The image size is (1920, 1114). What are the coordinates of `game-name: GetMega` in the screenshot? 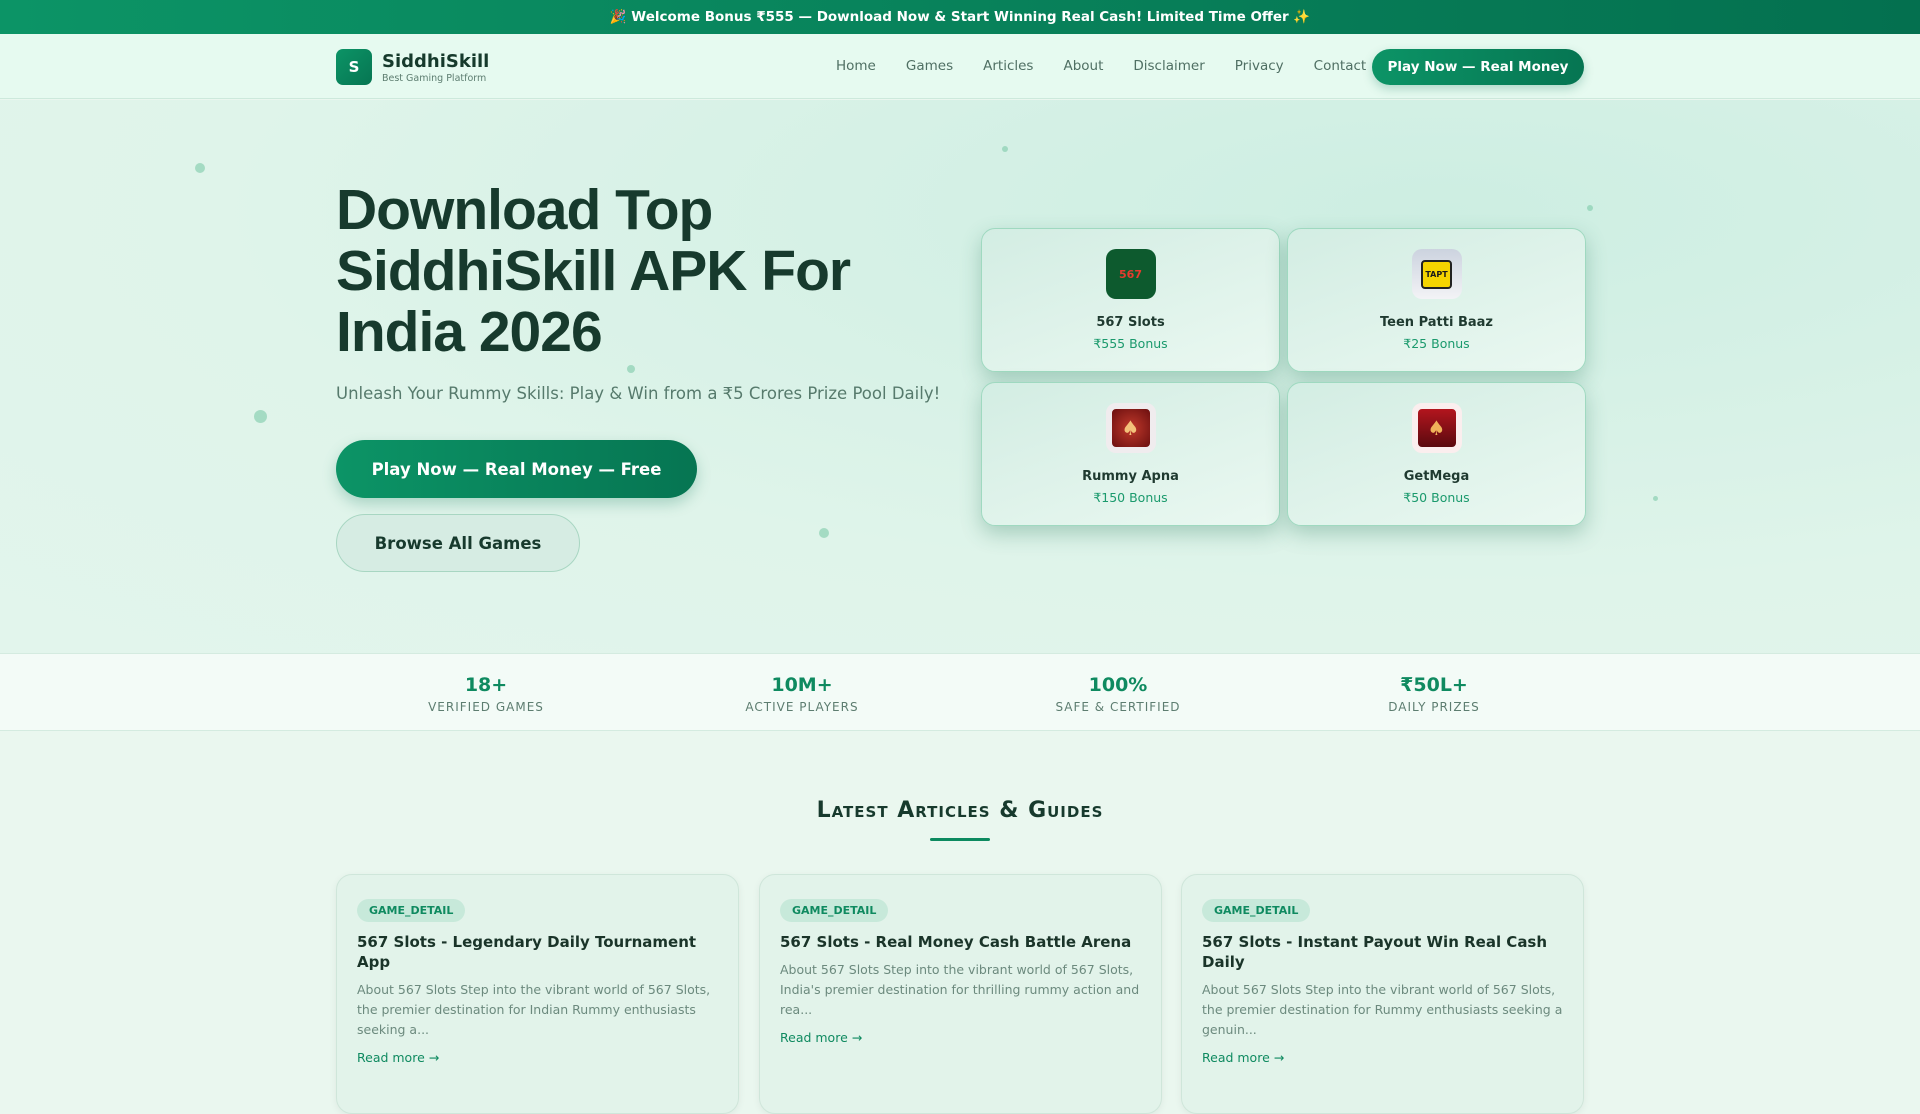 It's located at (1436, 476).